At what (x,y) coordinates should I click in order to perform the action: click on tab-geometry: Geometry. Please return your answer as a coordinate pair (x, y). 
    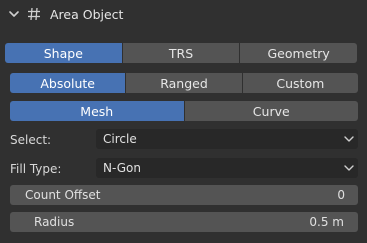
    Looking at the image, I should click on (298, 53).